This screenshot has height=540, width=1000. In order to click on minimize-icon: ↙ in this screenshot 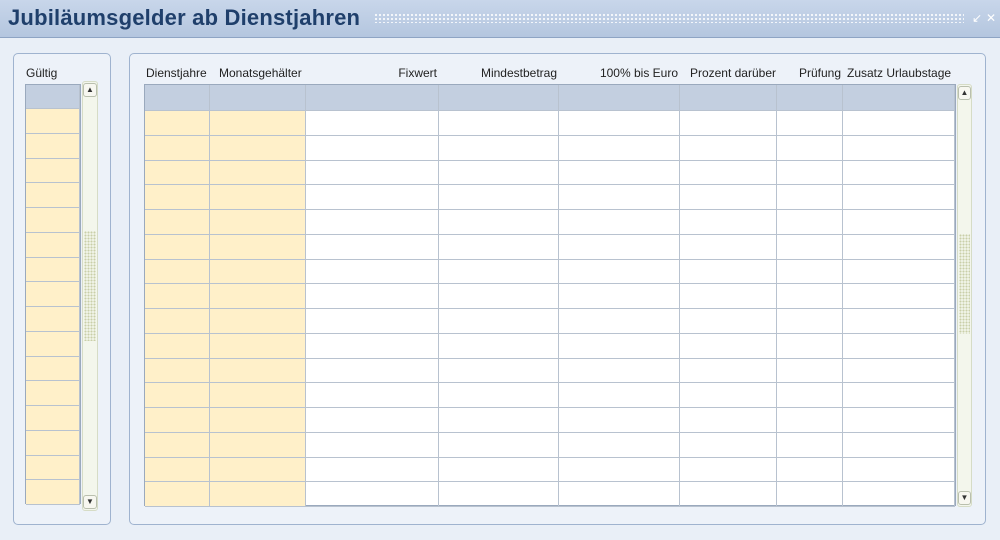, I will do `click(977, 18)`.